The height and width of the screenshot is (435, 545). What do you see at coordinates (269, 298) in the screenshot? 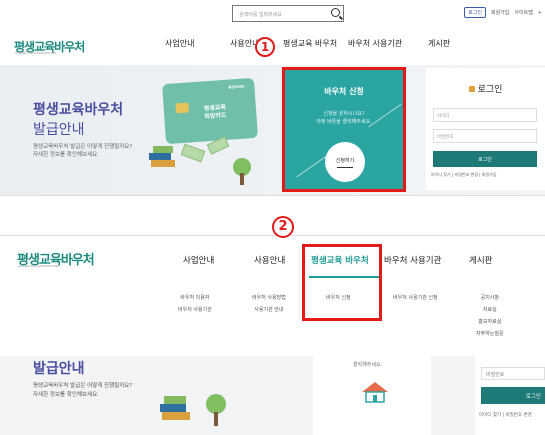
I see `submenu-item: 바우처 사용방법` at bounding box center [269, 298].